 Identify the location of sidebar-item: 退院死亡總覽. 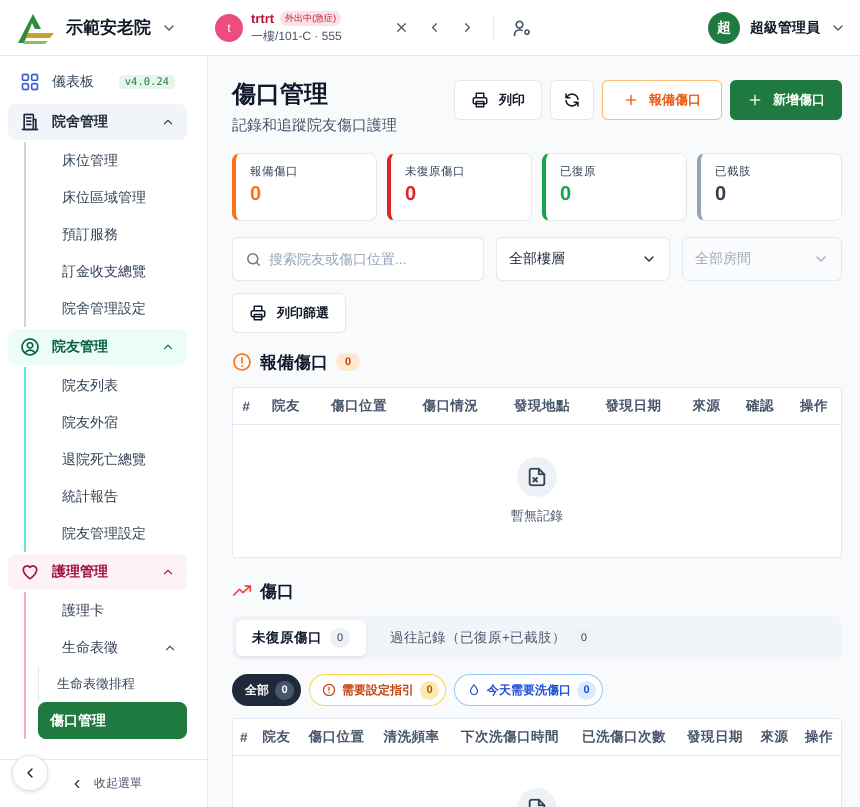
(112, 459).